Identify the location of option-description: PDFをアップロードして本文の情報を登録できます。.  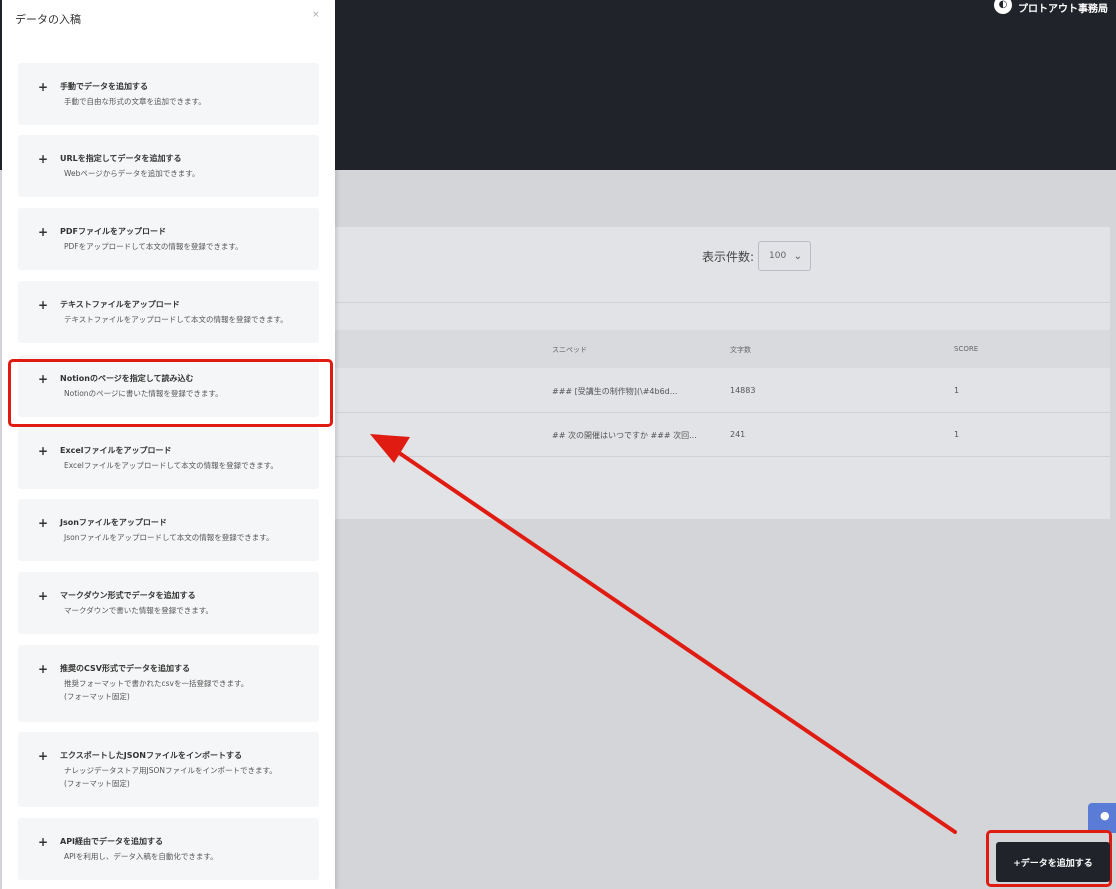
(153, 246).